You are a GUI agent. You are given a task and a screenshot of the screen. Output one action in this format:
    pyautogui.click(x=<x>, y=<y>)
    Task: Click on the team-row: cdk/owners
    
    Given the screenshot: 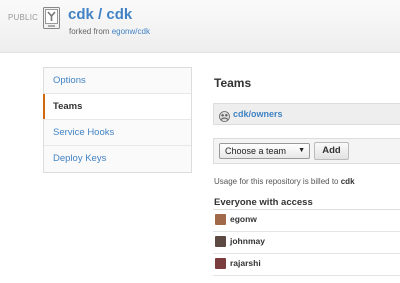 What is the action you would take?
    pyautogui.click(x=306, y=114)
    